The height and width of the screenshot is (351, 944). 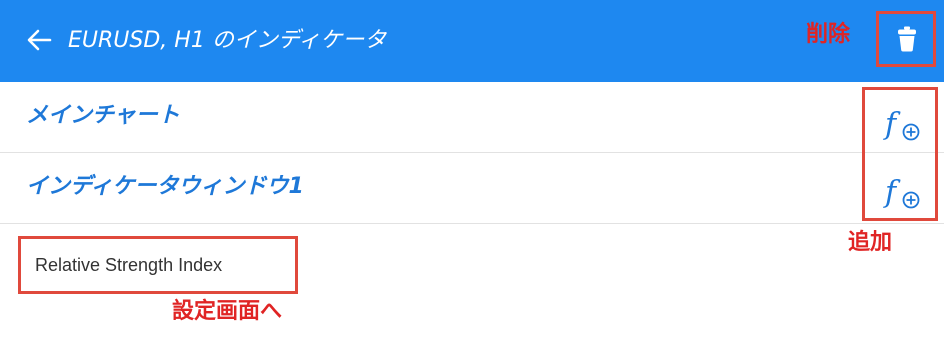 I want to click on highlight-add-box: f f, so click(x=900, y=154).